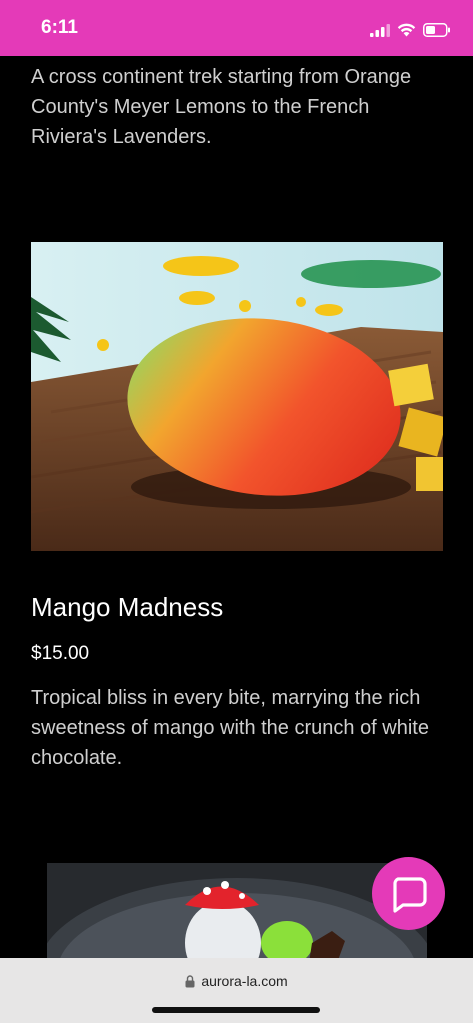 The height and width of the screenshot is (1023, 473). What do you see at coordinates (244, 981) in the screenshot?
I see `url-text: aurora-la.com` at bounding box center [244, 981].